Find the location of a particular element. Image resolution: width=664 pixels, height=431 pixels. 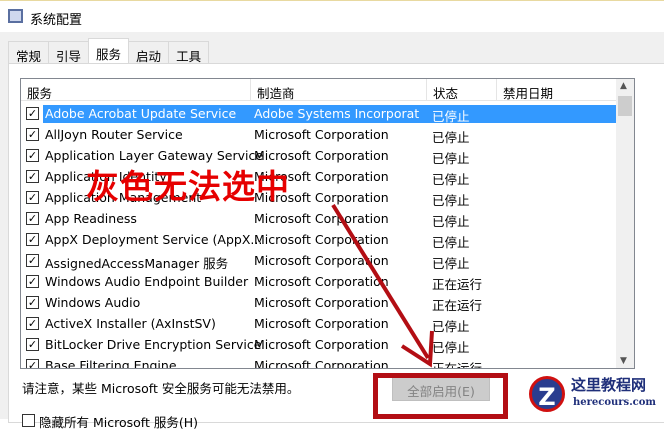

watermark-logo: Z is located at coordinates (547, 394).